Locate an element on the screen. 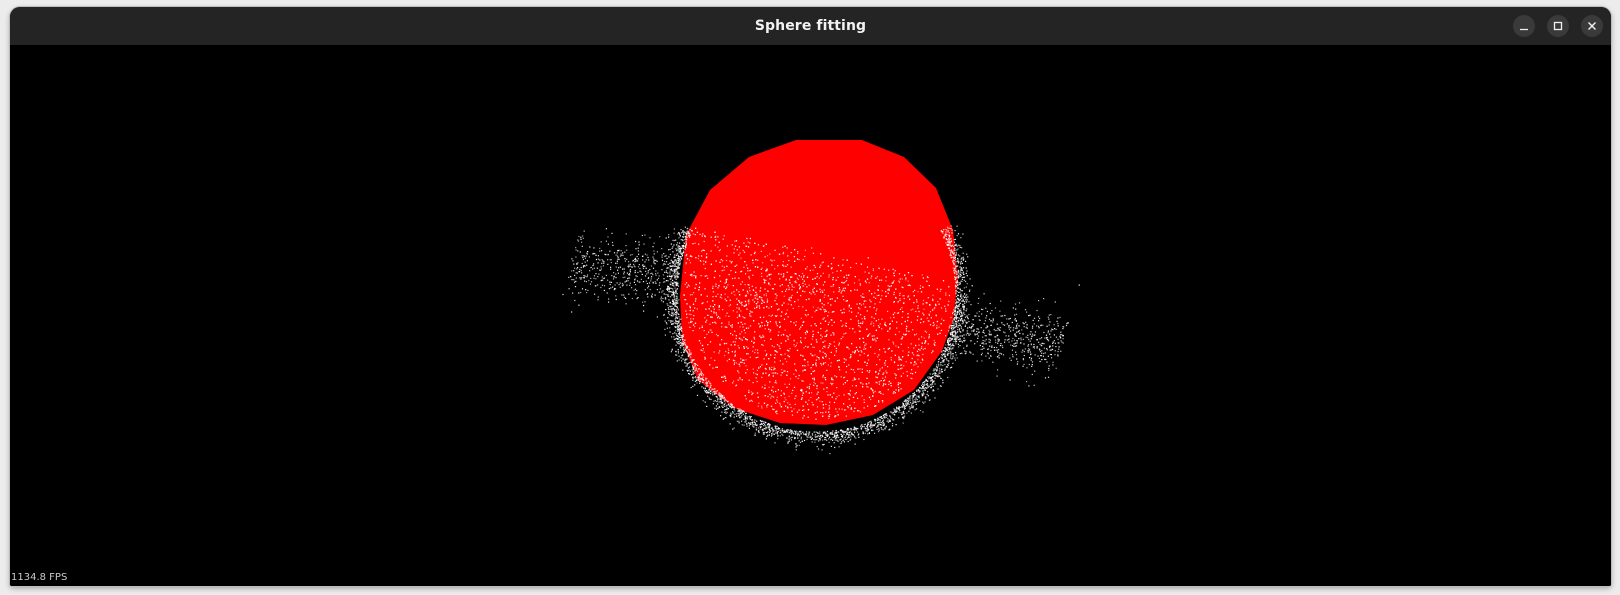  close-icon is located at coordinates (1592, 26).